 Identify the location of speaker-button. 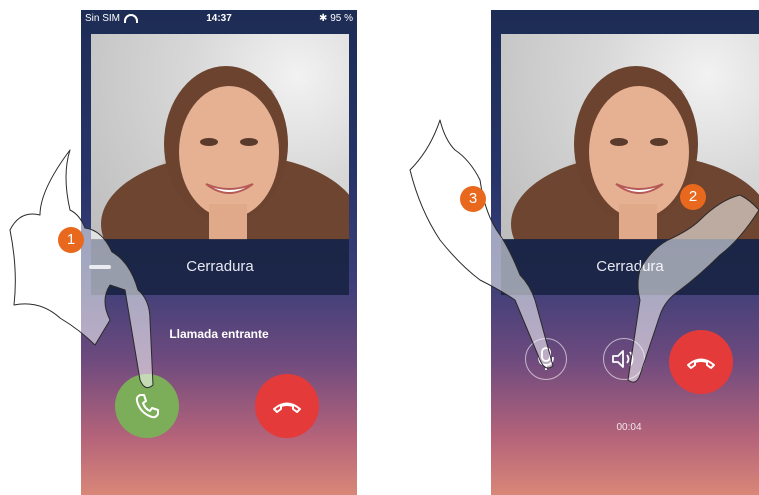
(624, 359).